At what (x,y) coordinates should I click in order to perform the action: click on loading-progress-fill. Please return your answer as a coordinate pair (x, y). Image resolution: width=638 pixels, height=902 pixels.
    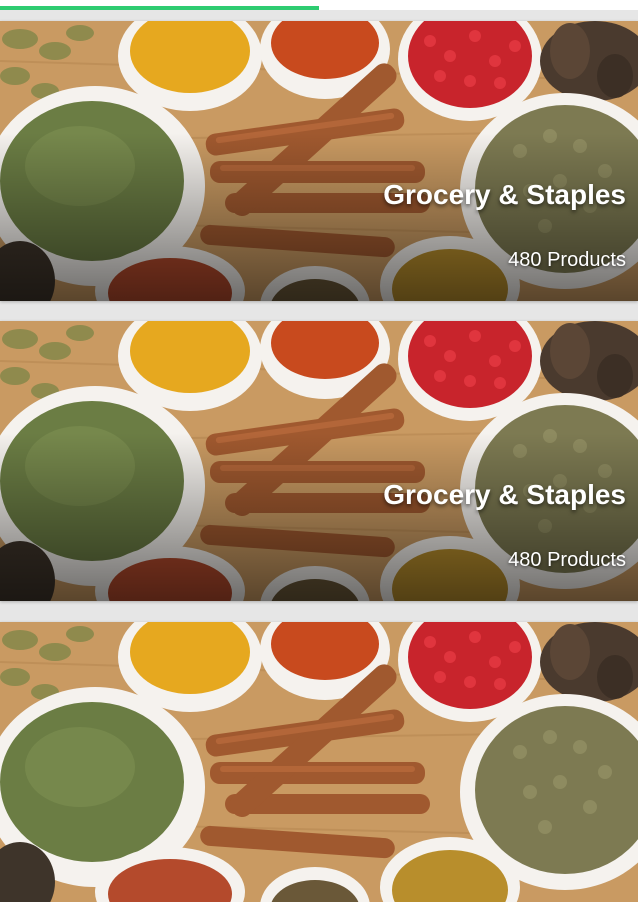
    Looking at the image, I should click on (159, 8).